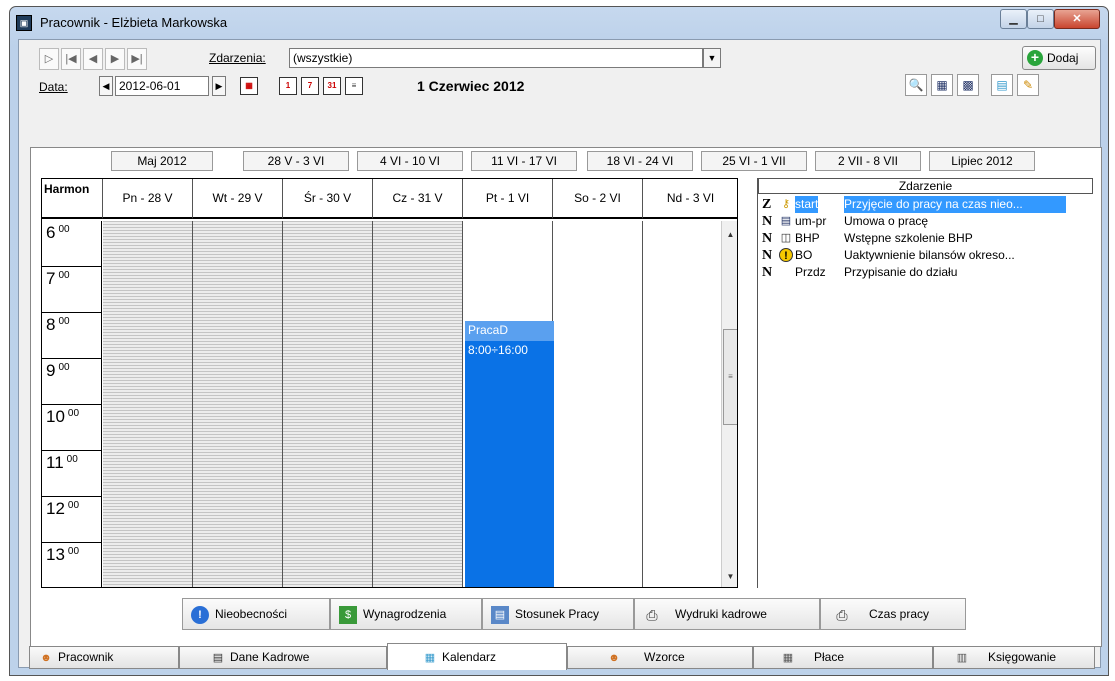 The height and width of the screenshot is (681, 1115). Describe the element at coordinates (72, 474) in the screenshot. I see `hour-label: 11 00` at that location.